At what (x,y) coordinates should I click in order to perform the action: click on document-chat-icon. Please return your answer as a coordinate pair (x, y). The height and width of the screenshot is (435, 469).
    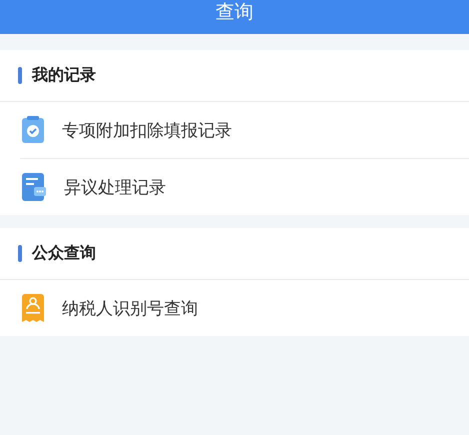
    Looking at the image, I should click on (34, 187).